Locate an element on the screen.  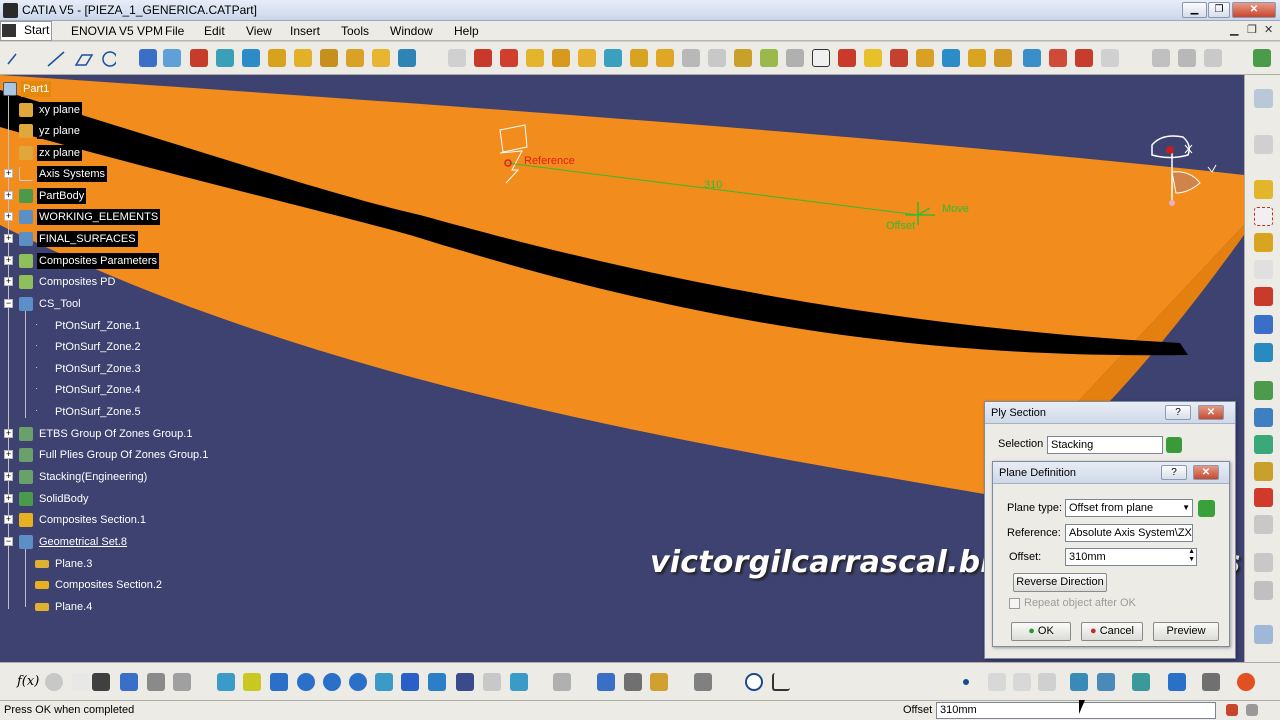
mass-icon is located at coordinates (659, 682).